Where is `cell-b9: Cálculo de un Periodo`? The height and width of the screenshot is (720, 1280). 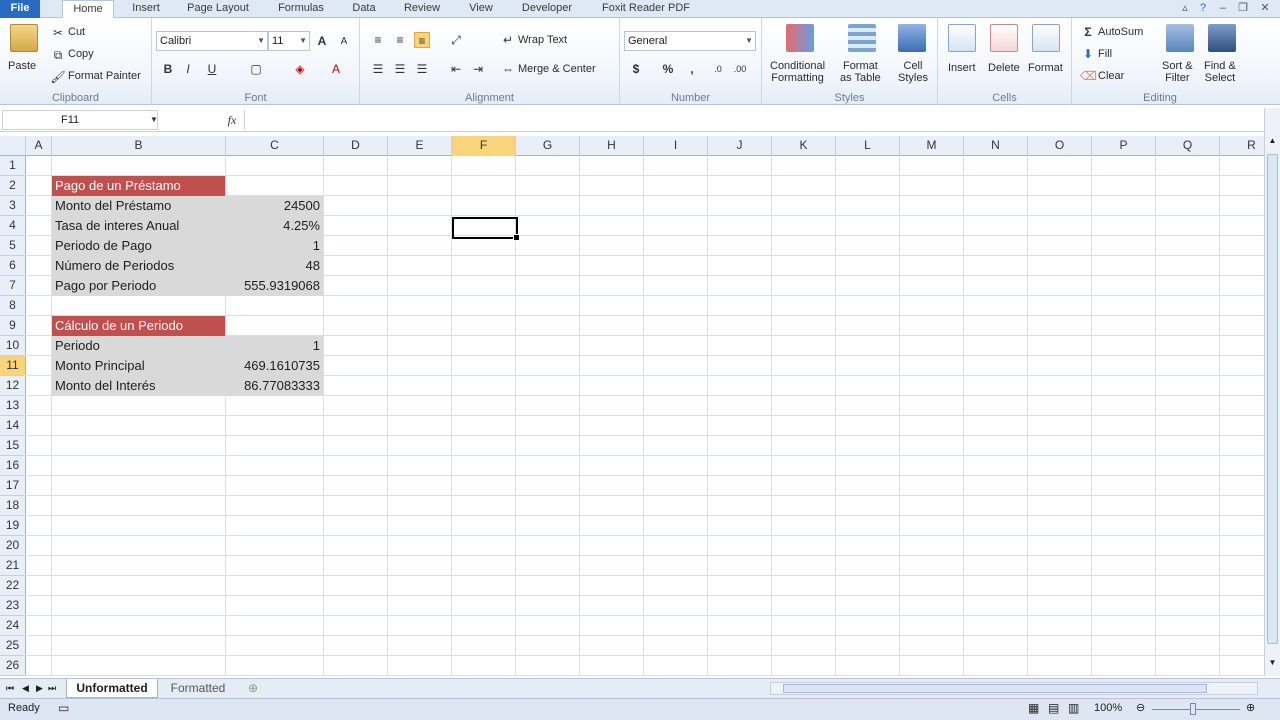 cell-b9: Cálculo de un Periodo is located at coordinates (138, 326).